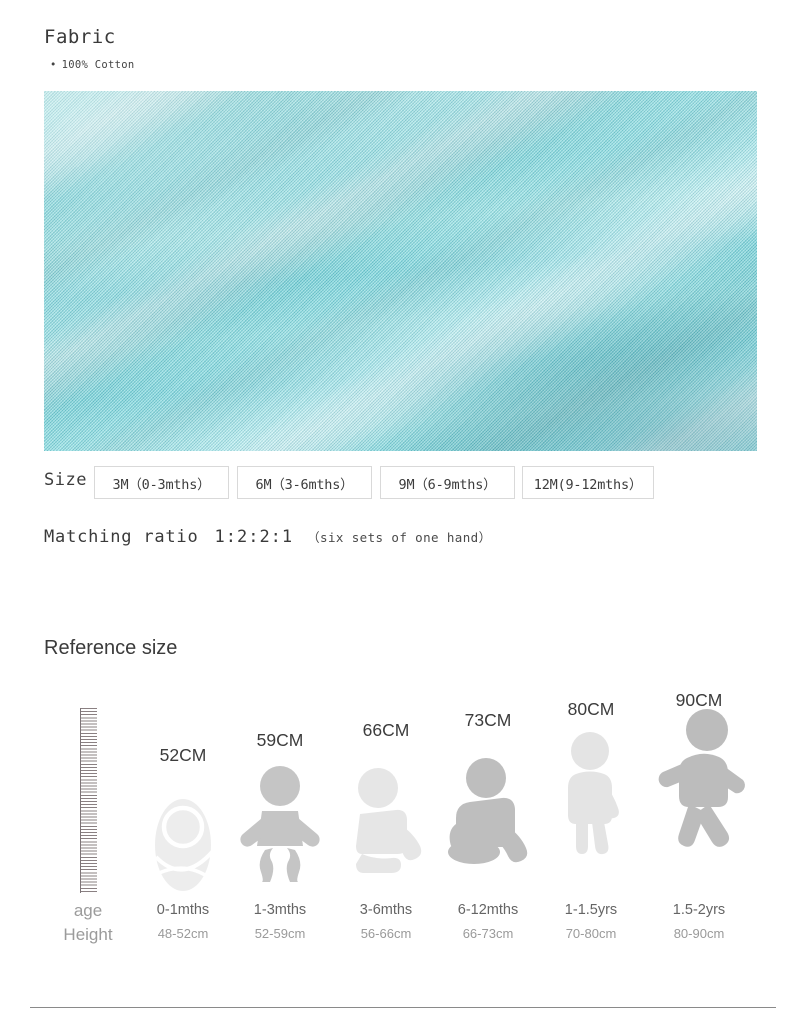 This screenshot has width=800, height=1028. Describe the element at coordinates (591, 933) in the screenshot. I see `column-height-label: 70-80cm` at that location.